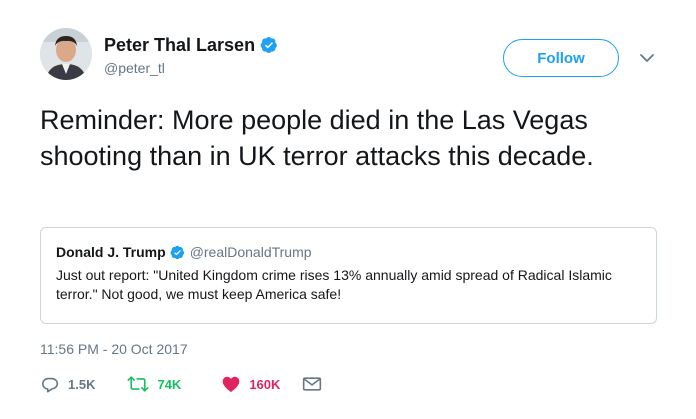  I want to click on heart-icon, so click(231, 384).